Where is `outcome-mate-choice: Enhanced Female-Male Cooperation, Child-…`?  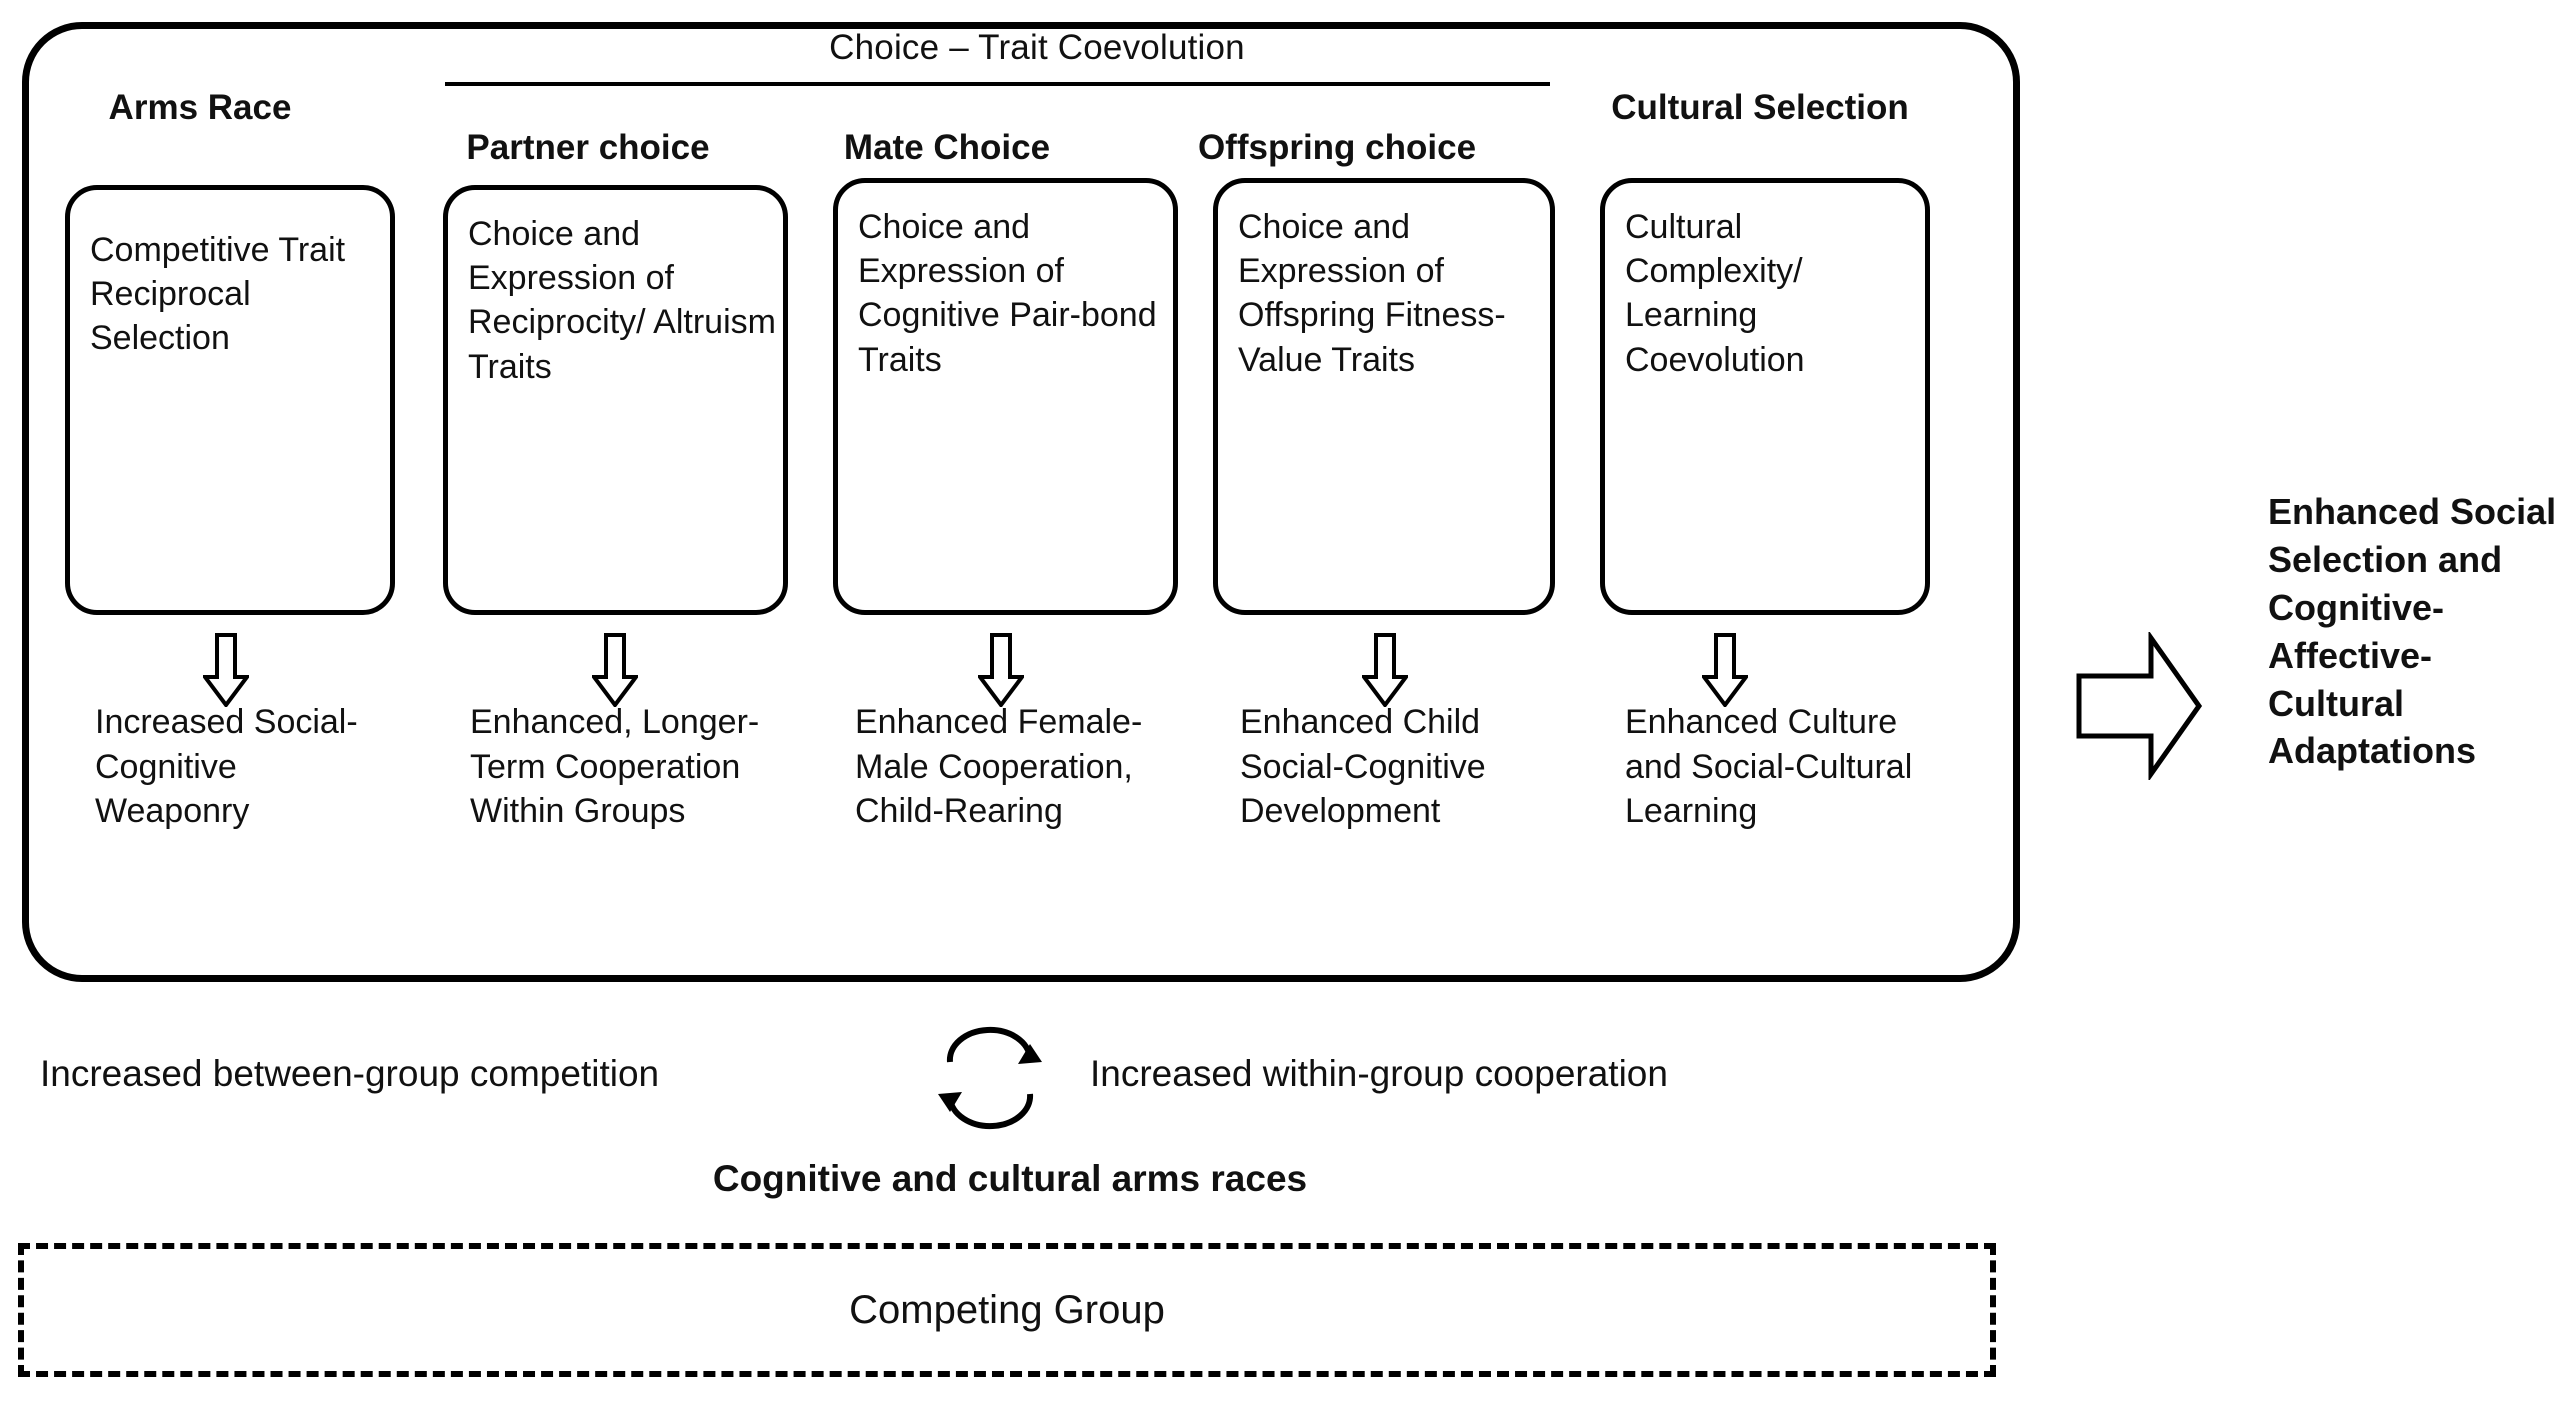
outcome-mate-choice: Enhanced Female-Male Cooperation, Child-… is located at coordinates (999, 767).